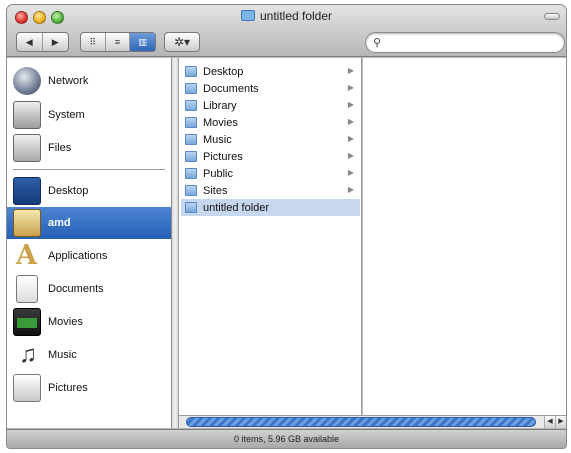 The height and width of the screenshot is (453, 571). What do you see at coordinates (270, 156) in the screenshot?
I see `list-item: Pictures ▶` at bounding box center [270, 156].